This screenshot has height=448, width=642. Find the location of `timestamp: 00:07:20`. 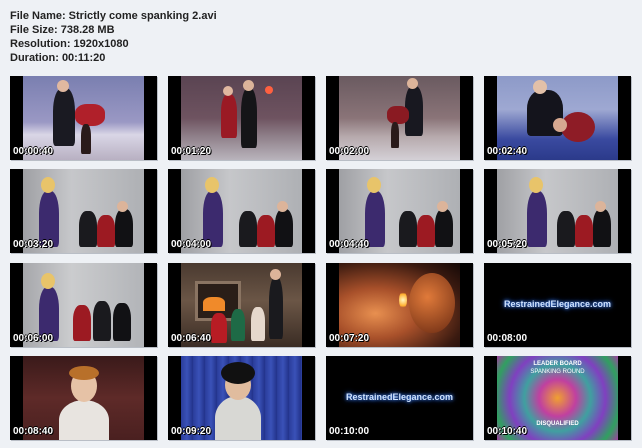

timestamp: 00:07:20 is located at coordinates (349, 338).